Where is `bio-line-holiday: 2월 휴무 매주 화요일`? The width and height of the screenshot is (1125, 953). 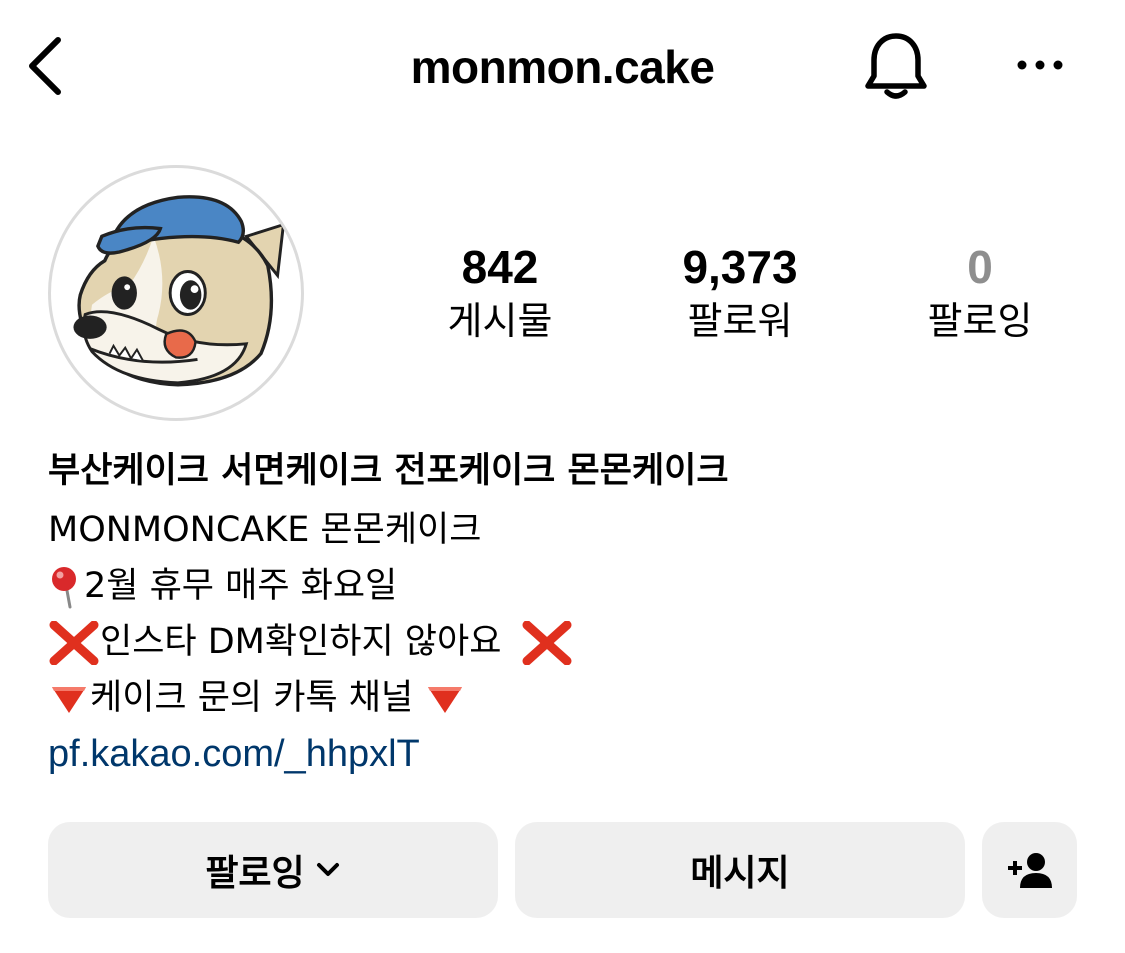
bio-line-holiday: 2월 휴무 매주 화요일 is located at coordinates (563, 586).